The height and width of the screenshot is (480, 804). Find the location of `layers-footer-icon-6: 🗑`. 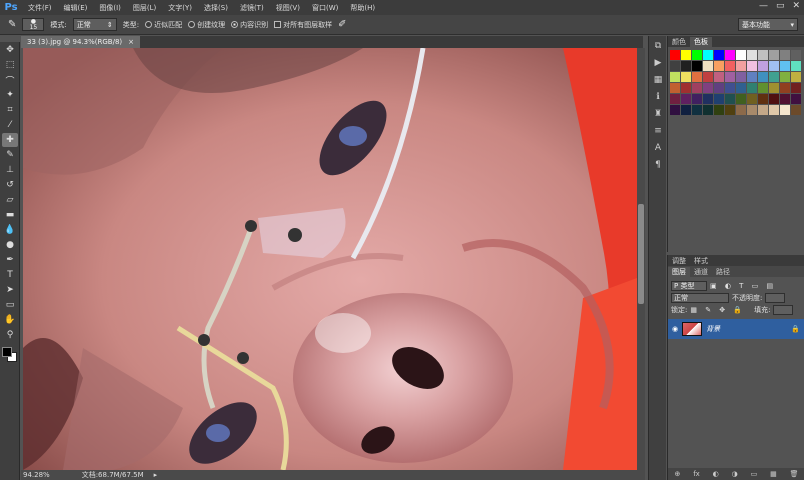

layers-footer-icon-6: 🗑 is located at coordinates (794, 474).